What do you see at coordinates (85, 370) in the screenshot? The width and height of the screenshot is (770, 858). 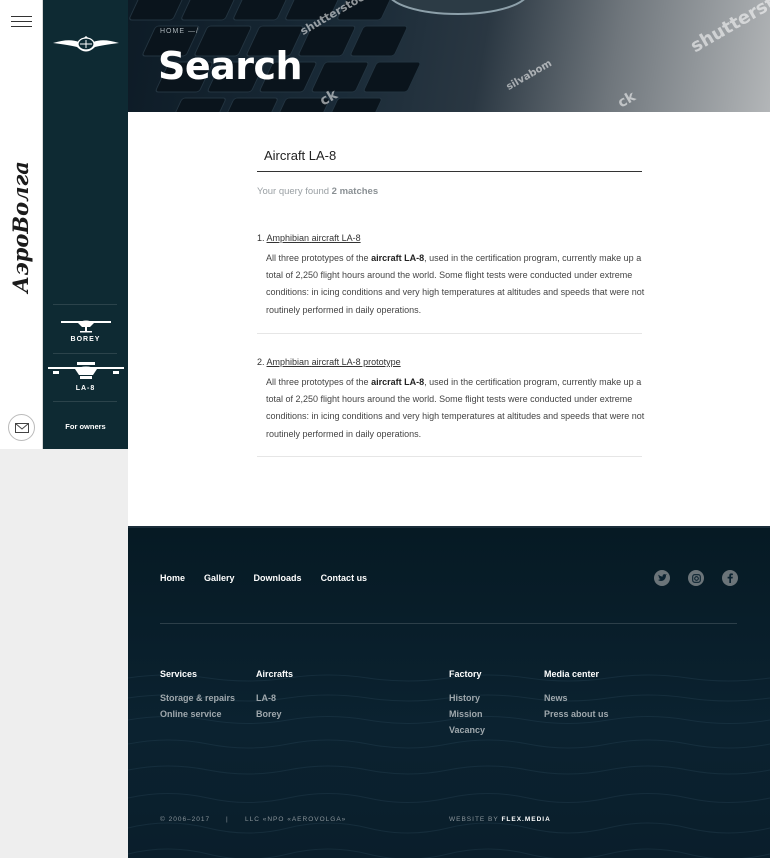 I see `la8-plane-icon` at bounding box center [85, 370].